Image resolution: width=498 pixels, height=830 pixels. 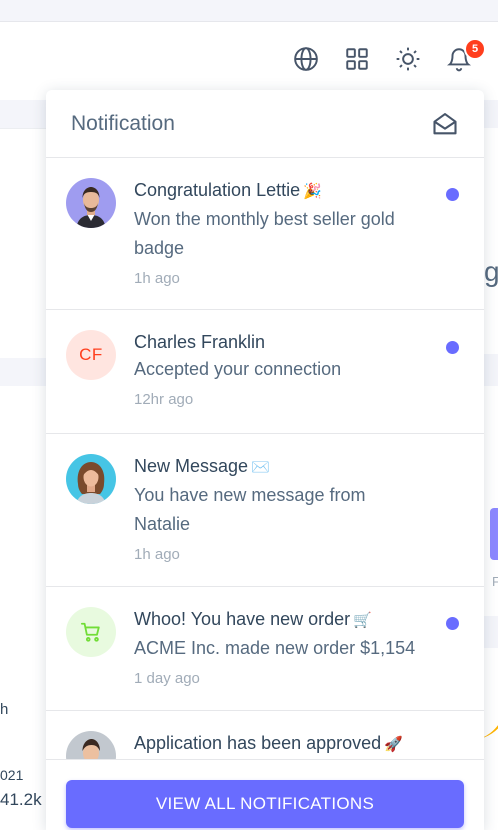 I want to click on browser-top-strip, so click(x=249, y=11).